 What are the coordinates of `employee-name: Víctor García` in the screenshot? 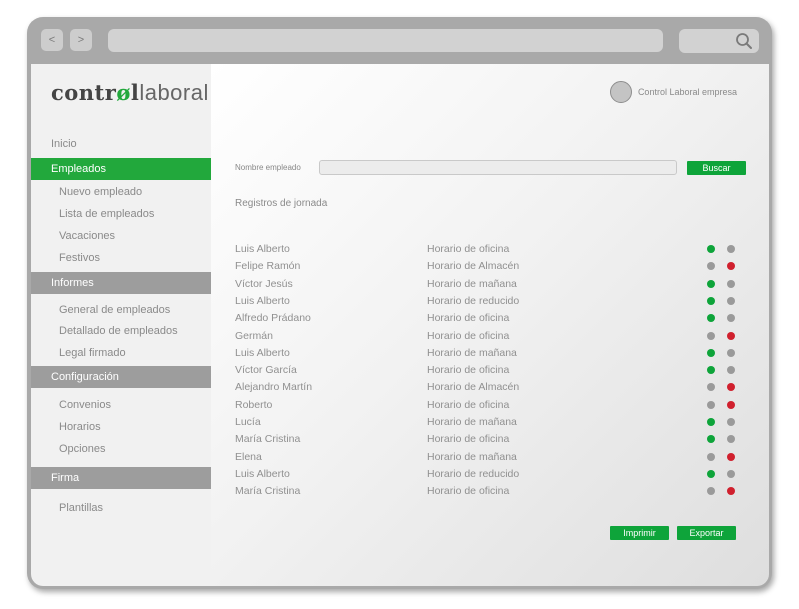 It's located at (266, 370).